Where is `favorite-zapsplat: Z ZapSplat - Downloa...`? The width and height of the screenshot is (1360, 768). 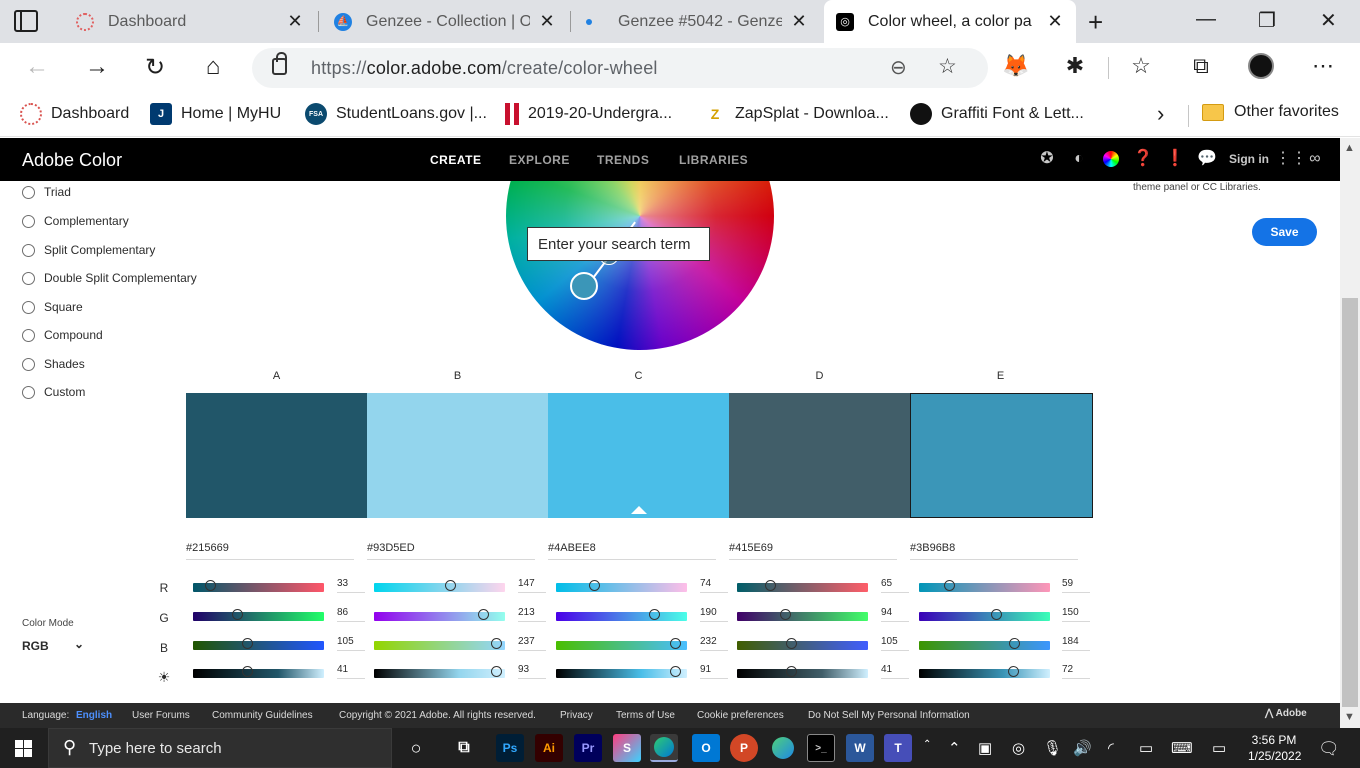
favorite-zapsplat: Z ZapSplat - Downloa... is located at coordinates (796, 114).